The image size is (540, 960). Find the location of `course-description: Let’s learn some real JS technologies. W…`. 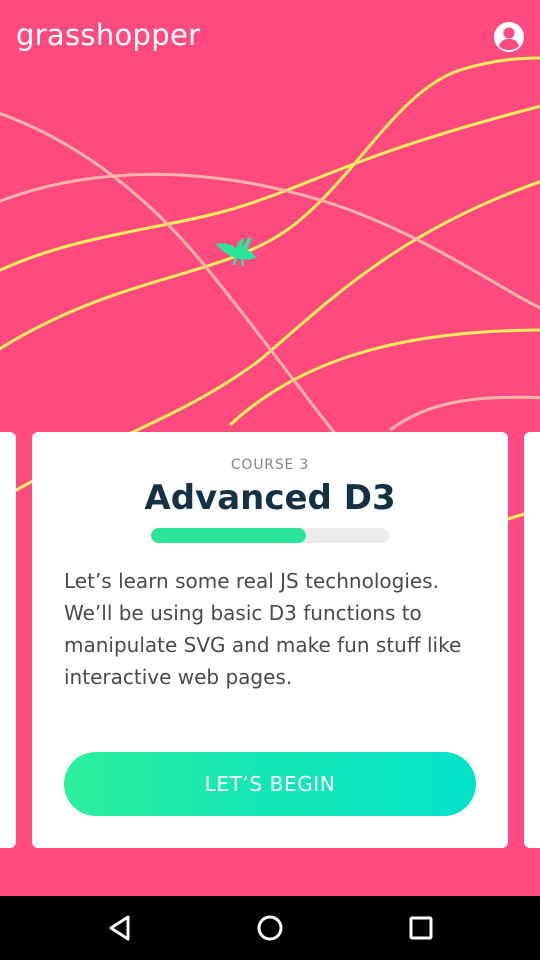

course-description: Let’s learn some real JS technologies. W… is located at coordinates (263, 629).